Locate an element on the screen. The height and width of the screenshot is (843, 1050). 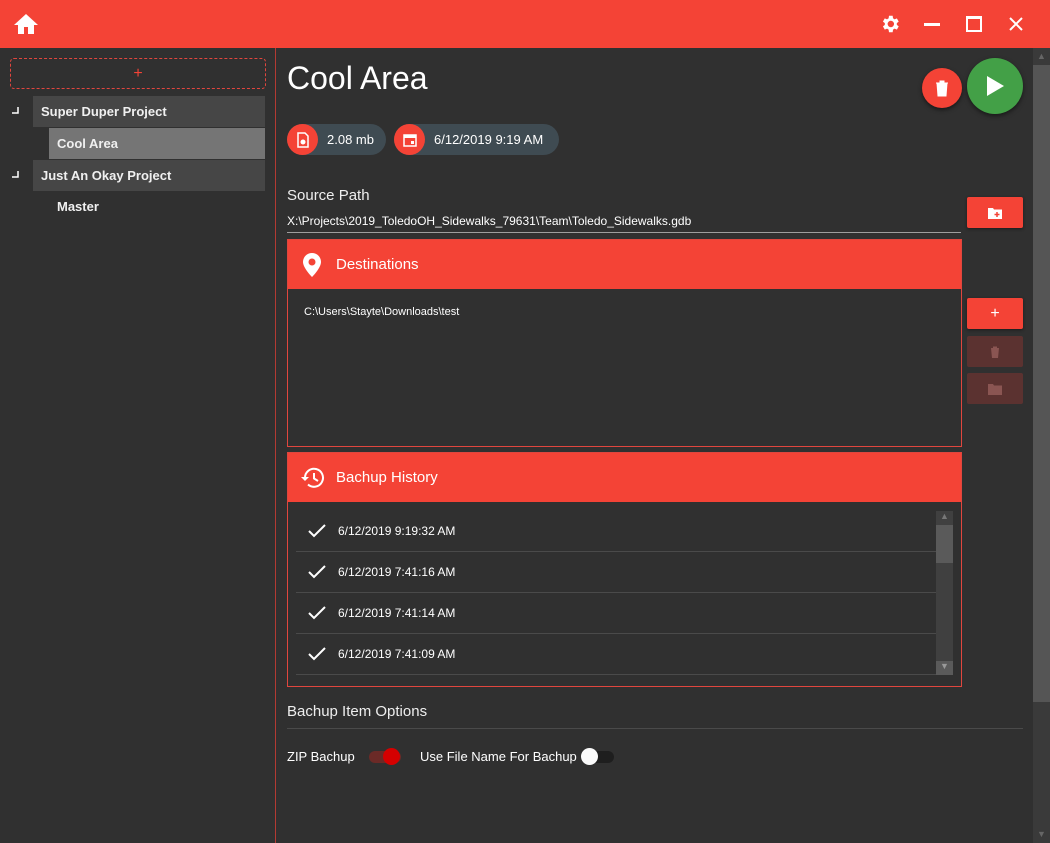
history-header: Bachup History is located at coordinates (624, 477).